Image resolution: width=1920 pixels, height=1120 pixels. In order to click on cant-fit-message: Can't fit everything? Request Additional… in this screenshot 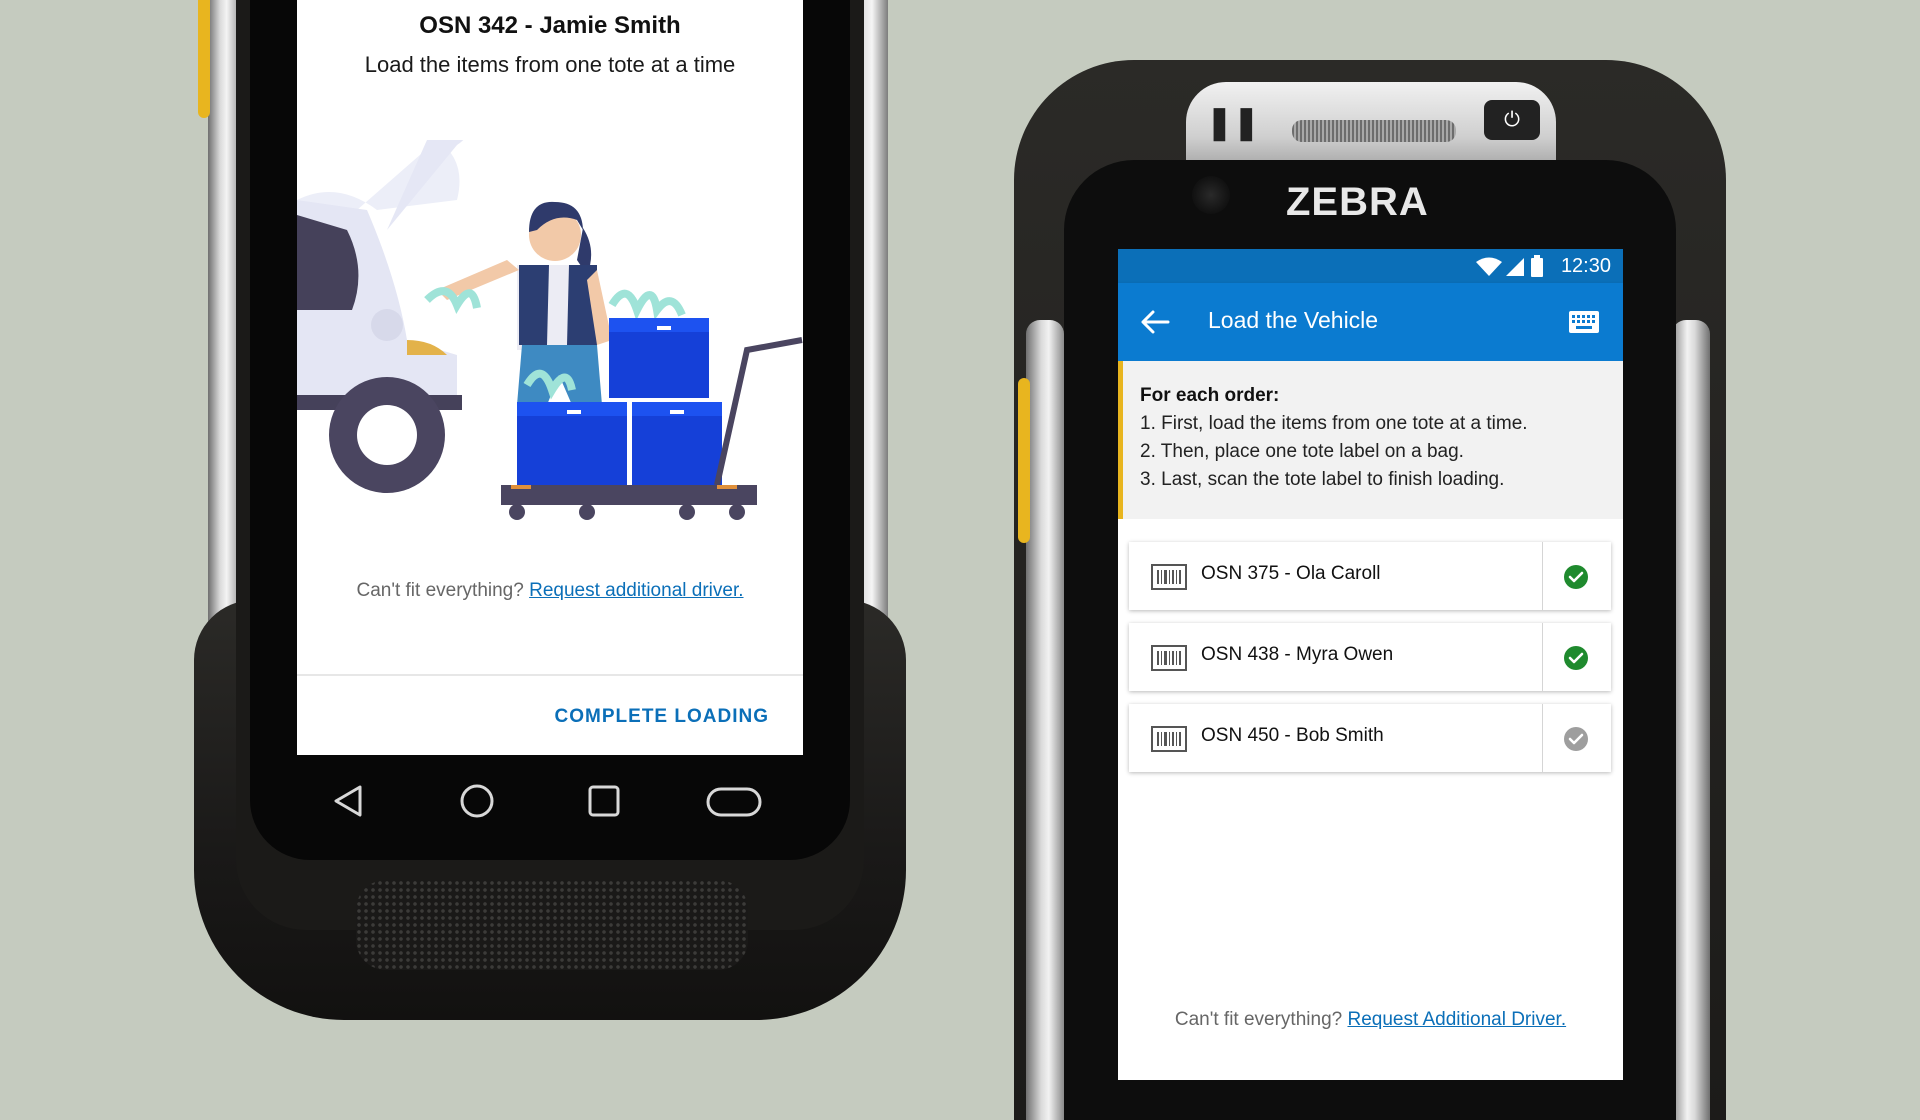, I will do `click(1370, 1020)`.